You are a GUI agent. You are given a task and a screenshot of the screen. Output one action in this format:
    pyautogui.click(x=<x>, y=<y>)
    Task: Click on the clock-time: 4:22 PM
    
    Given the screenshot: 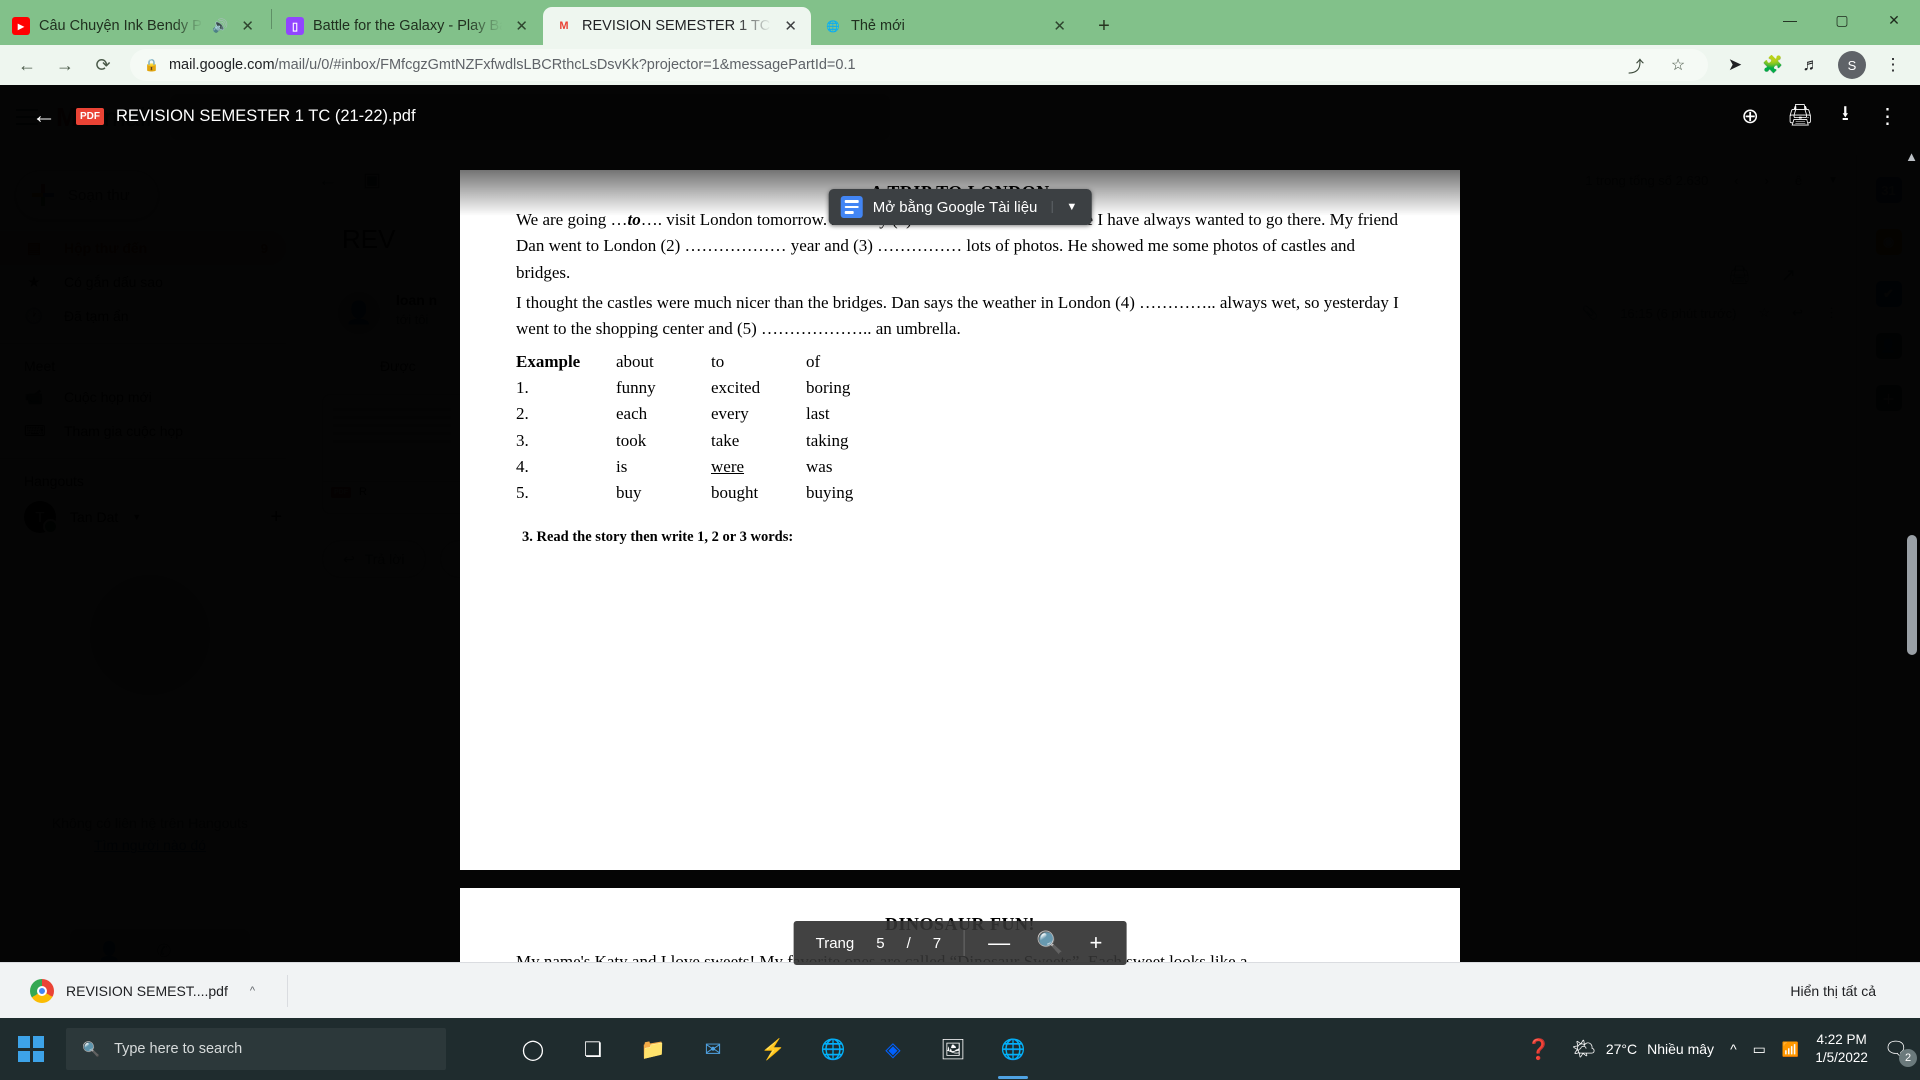 What is the action you would take?
    pyautogui.click(x=1841, y=1039)
    